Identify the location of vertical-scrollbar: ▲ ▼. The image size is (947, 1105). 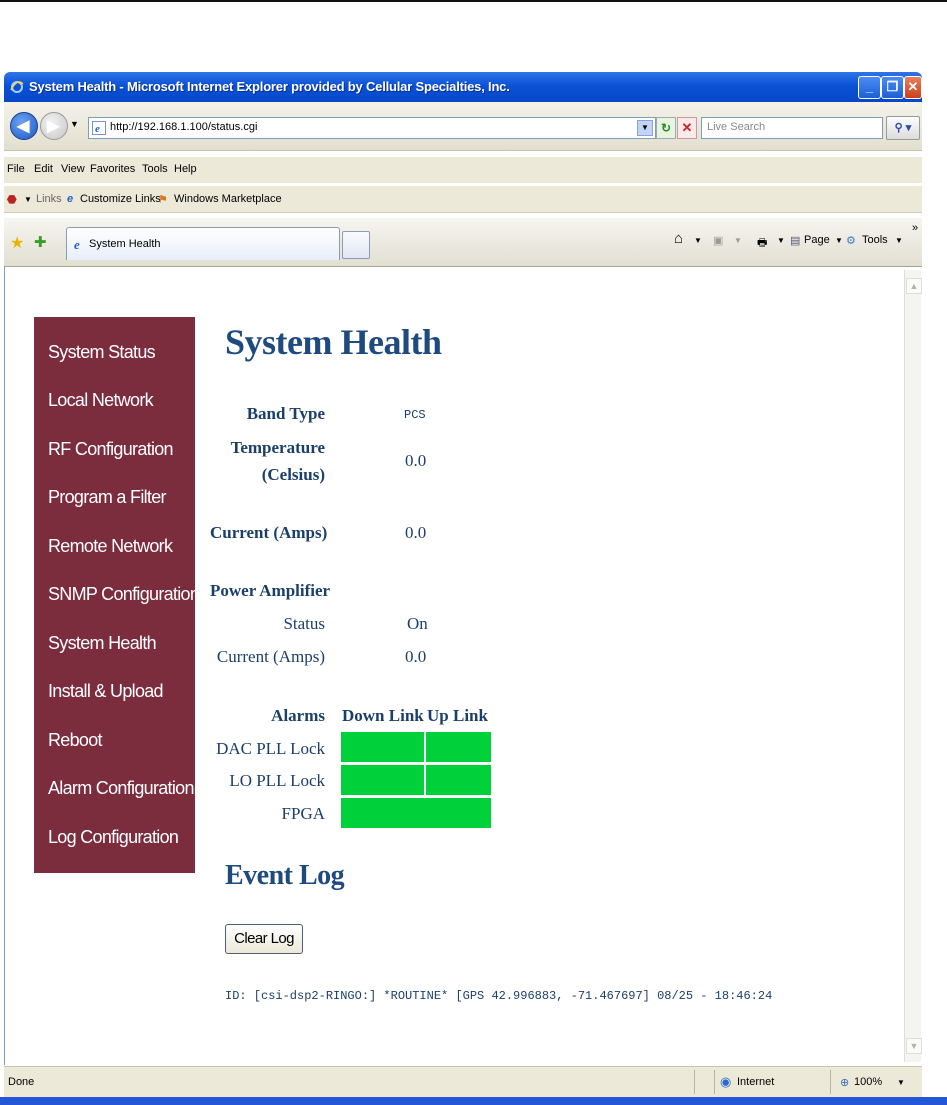
(913, 666).